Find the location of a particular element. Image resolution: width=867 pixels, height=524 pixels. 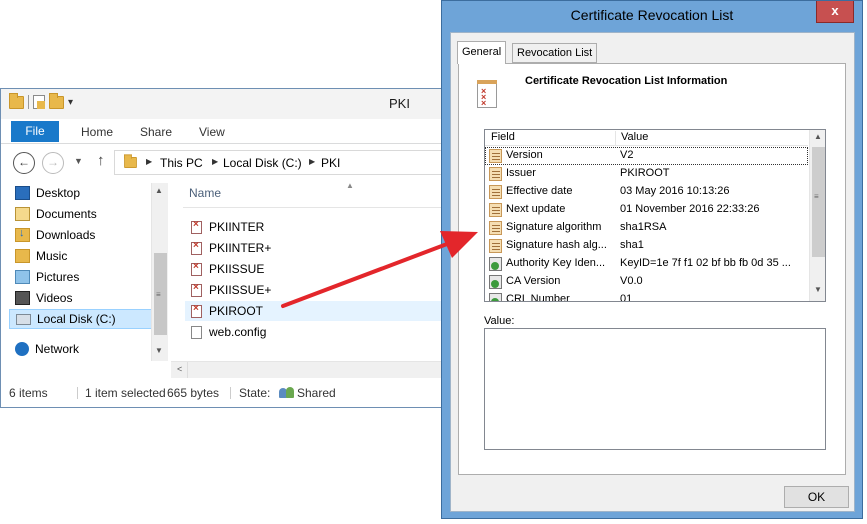

field-row: Version V2 is located at coordinates (646, 156).